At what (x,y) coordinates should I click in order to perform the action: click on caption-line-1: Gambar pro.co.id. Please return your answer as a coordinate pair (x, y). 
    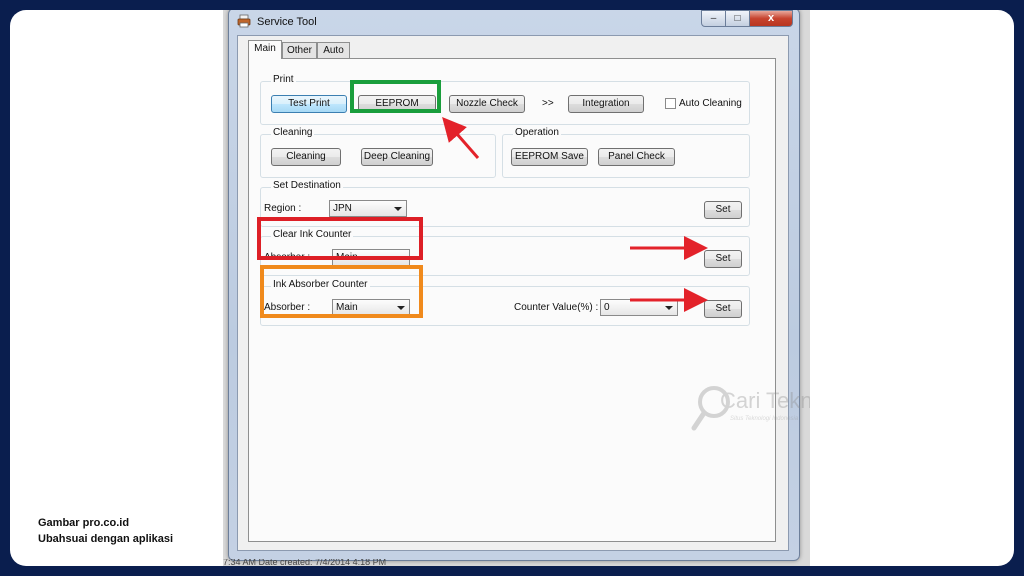
    Looking at the image, I should click on (84, 523).